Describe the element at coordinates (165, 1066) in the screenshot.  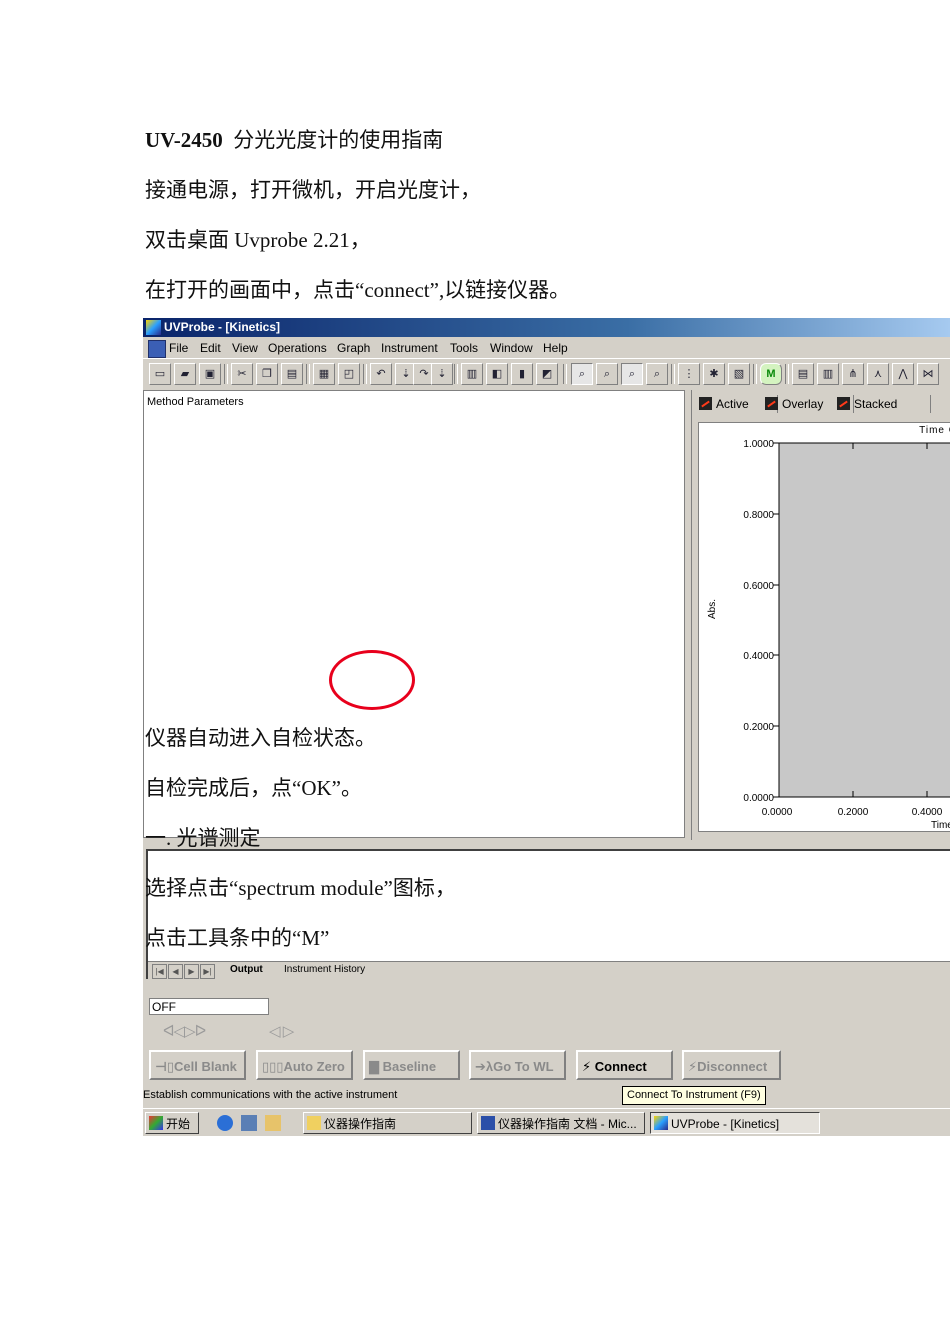
I see `cell-blank-icon: ⊣▯` at that location.